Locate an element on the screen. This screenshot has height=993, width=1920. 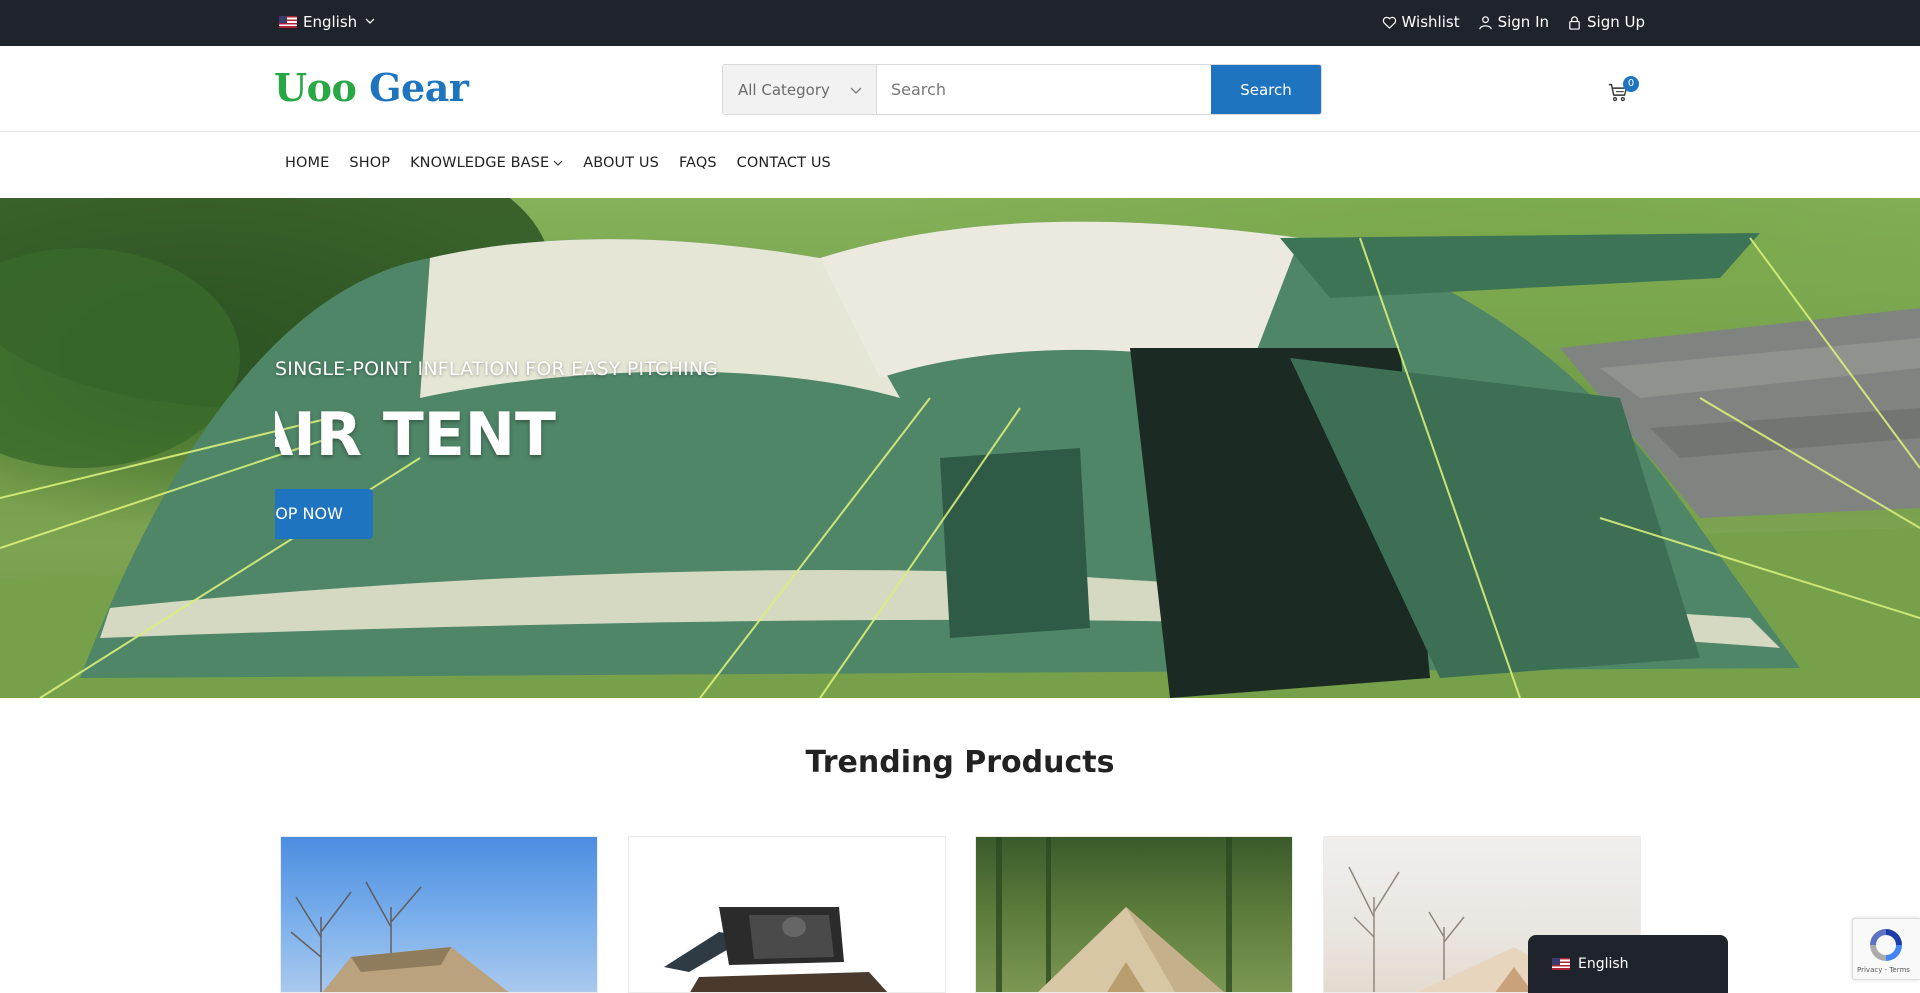
site-header: Uoo Gear All Category Search 0 is located at coordinates (960, 89).